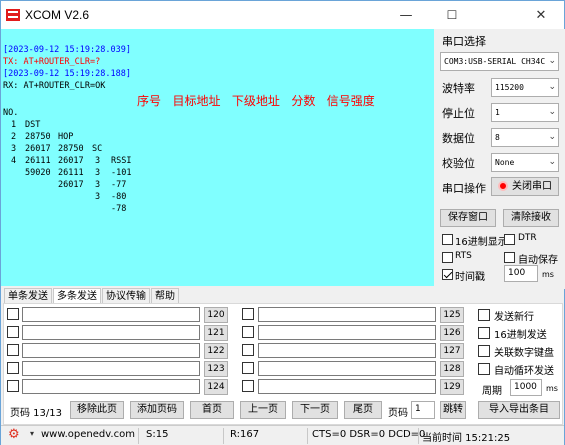 Image resolution: width=565 pixels, height=445 pixels. I want to click on serial-op-label: 串口操作, so click(464, 188).